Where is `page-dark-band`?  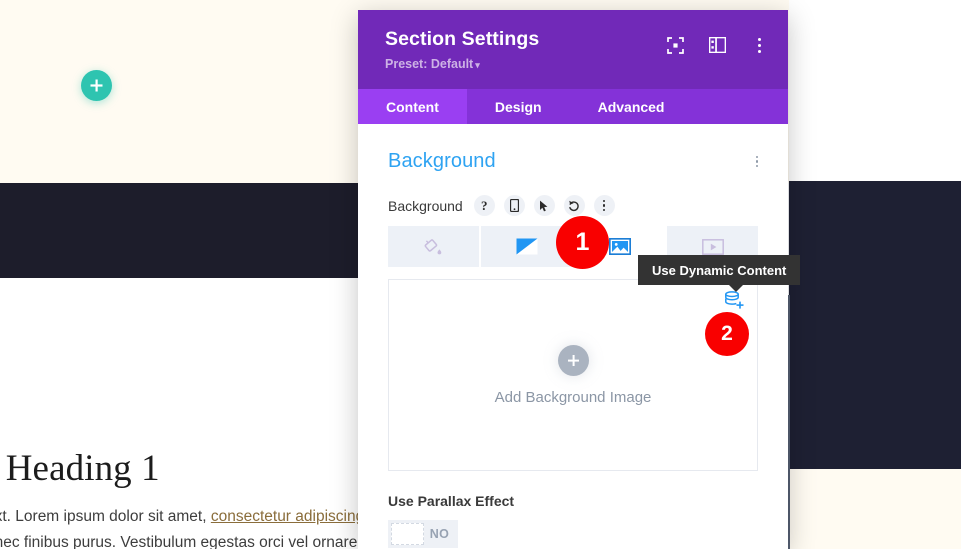
page-dark-band is located at coordinates (179, 230).